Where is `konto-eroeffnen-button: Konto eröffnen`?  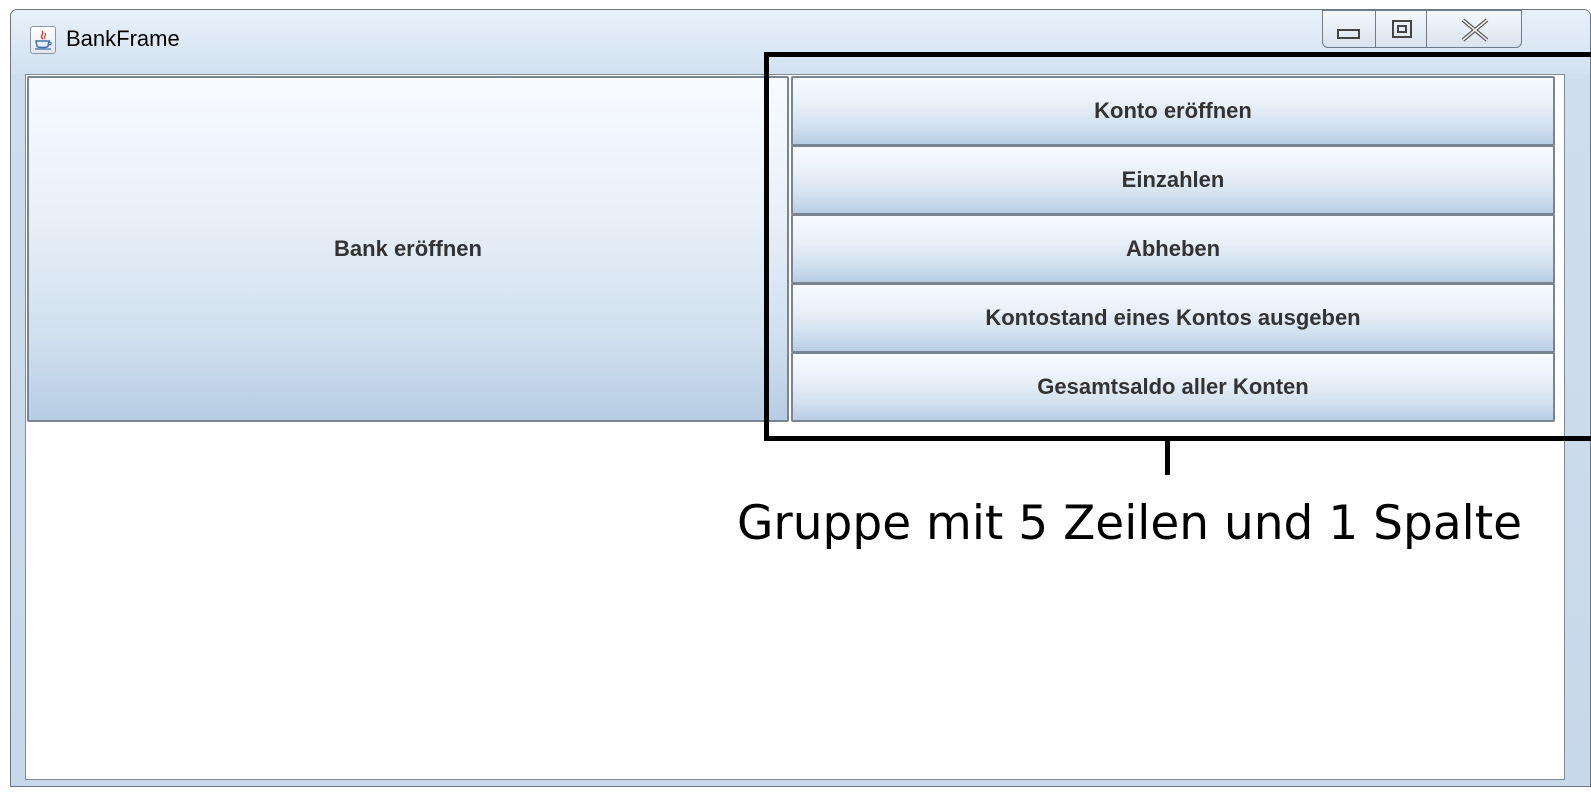
konto-eroeffnen-button: Konto eröffnen is located at coordinates (1173, 111).